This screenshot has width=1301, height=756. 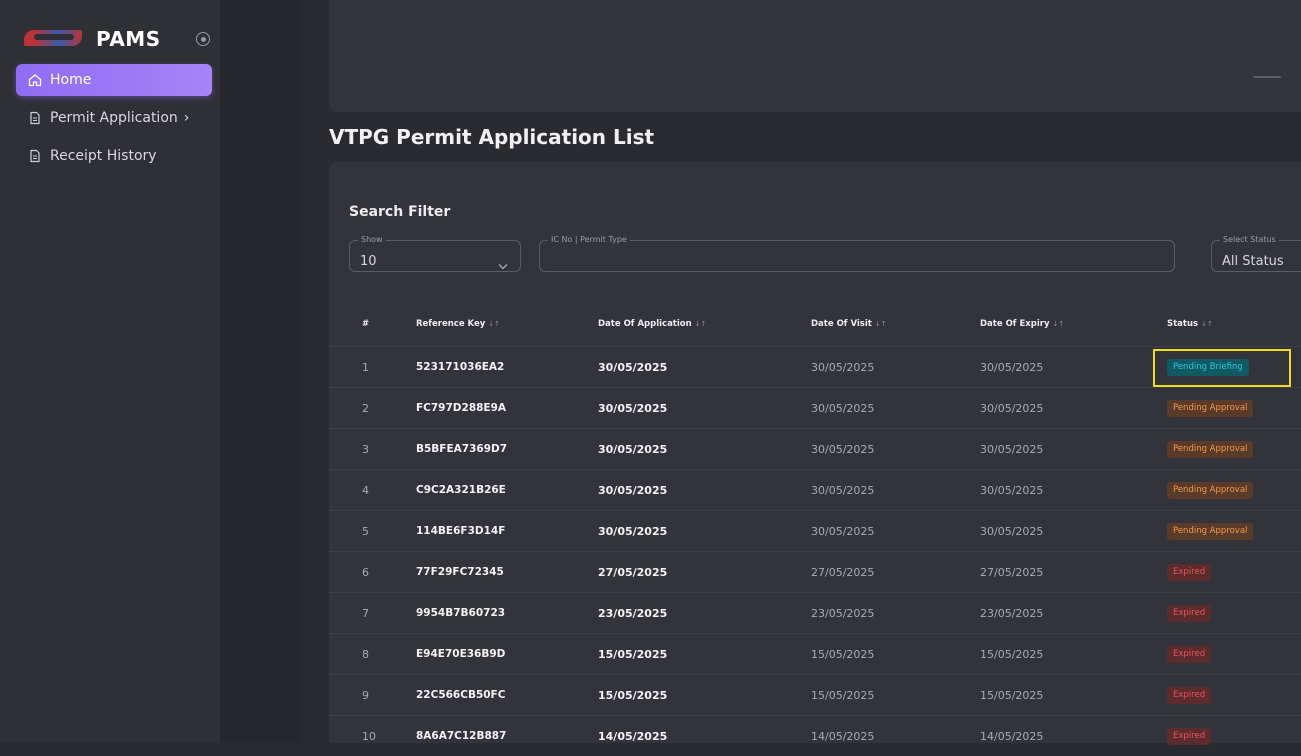 What do you see at coordinates (1012, 736) in the screenshot?
I see `date-of-expiry: 14/05/2025` at bounding box center [1012, 736].